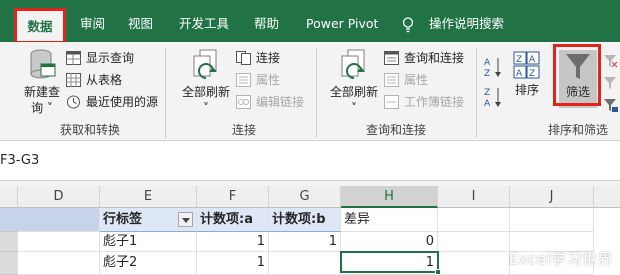  What do you see at coordinates (611, 105) in the screenshot?
I see `advanced-filter-icon` at bounding box center [611, 105].